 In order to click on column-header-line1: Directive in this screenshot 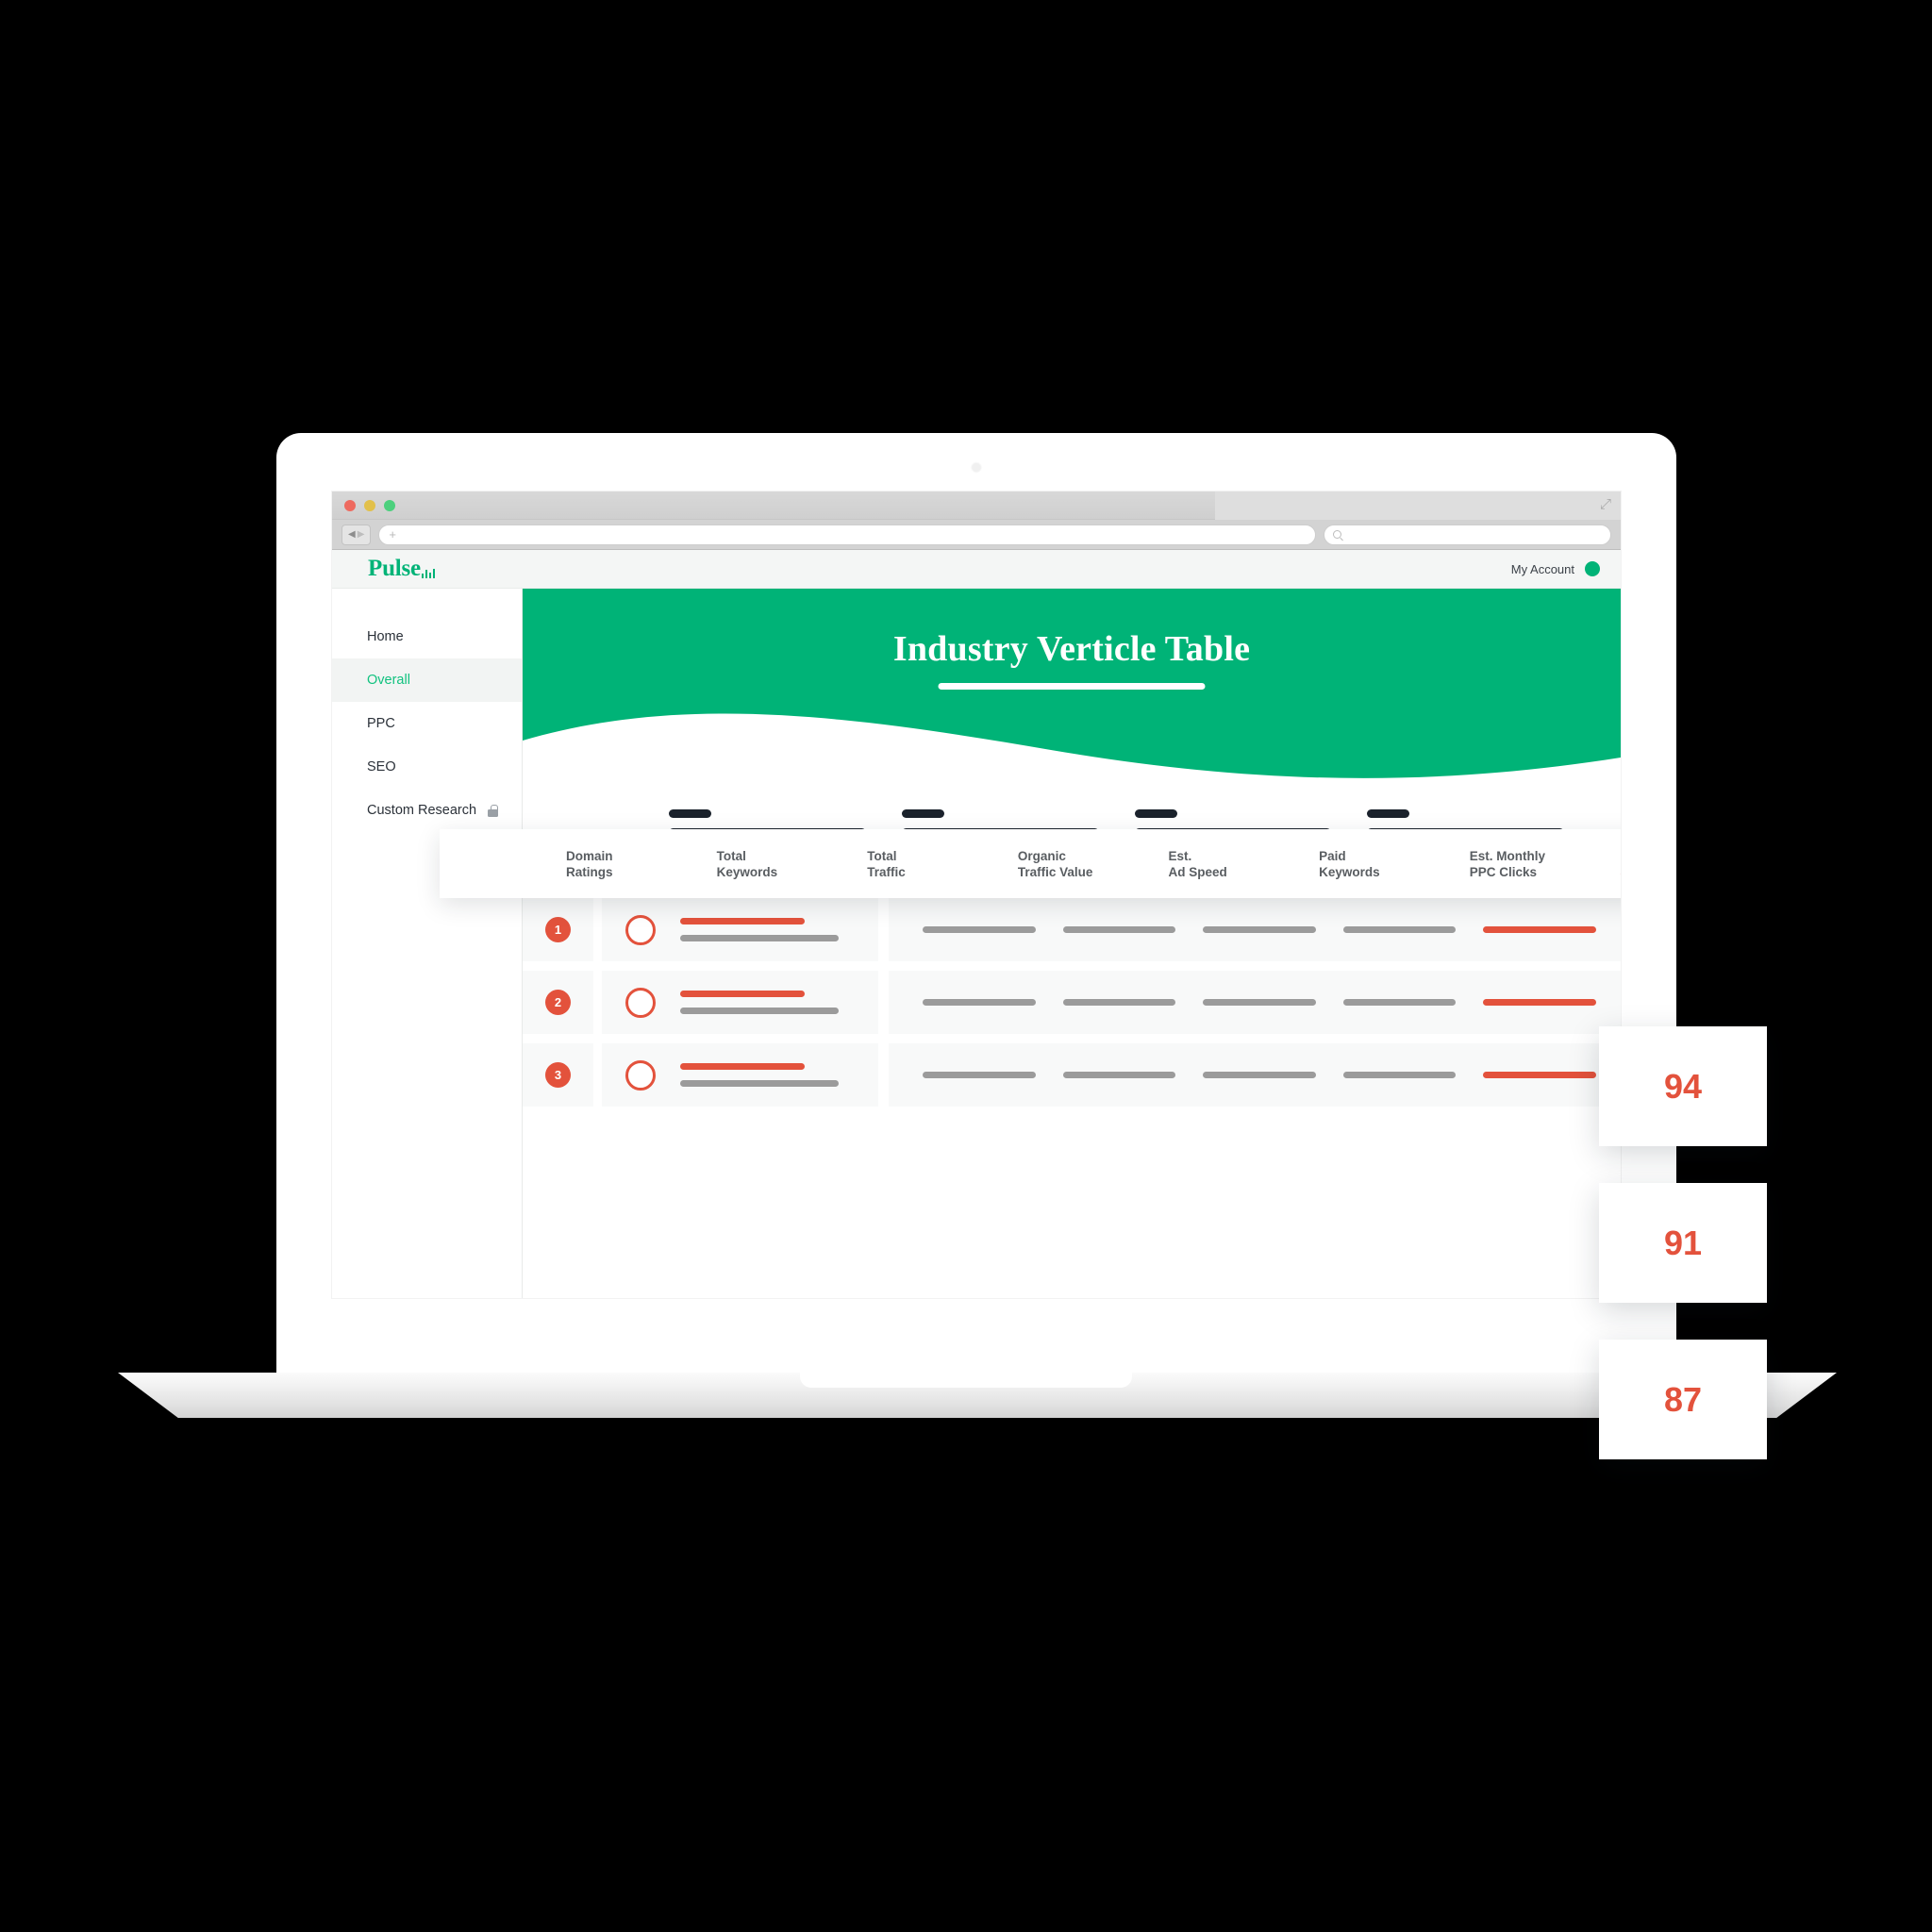, I will do `click(1621, 856)`.